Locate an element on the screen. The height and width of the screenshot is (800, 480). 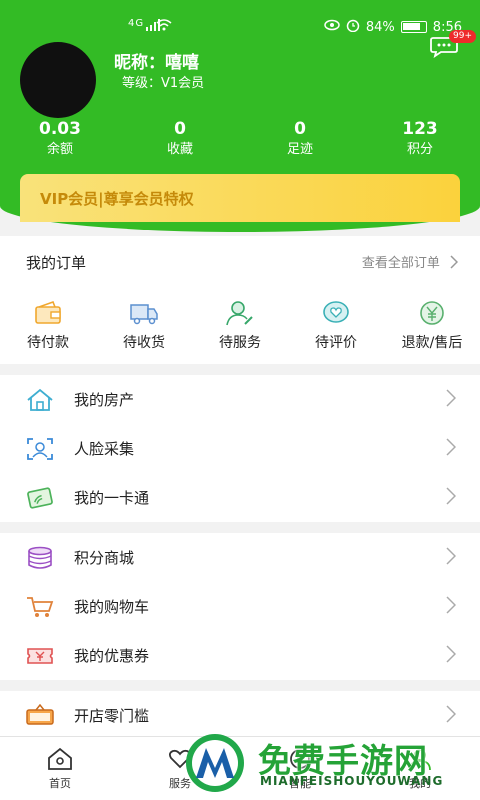
order-label: 待付款 is located at coordinates (48, 343).